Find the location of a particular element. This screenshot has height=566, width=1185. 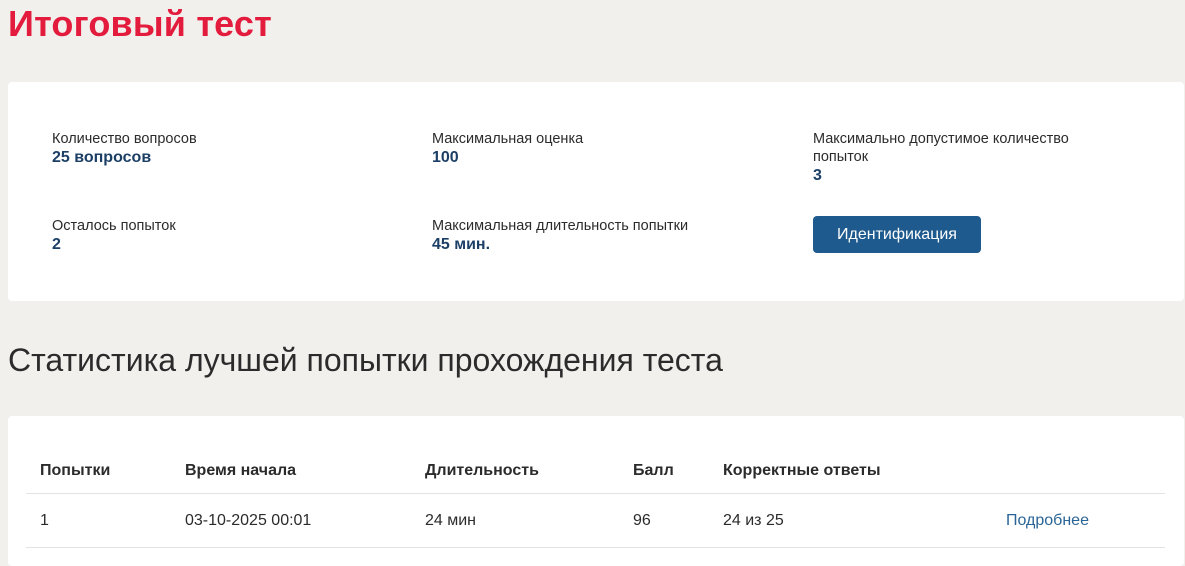

column-header-score: Балл is located at coordinates (664, 471).